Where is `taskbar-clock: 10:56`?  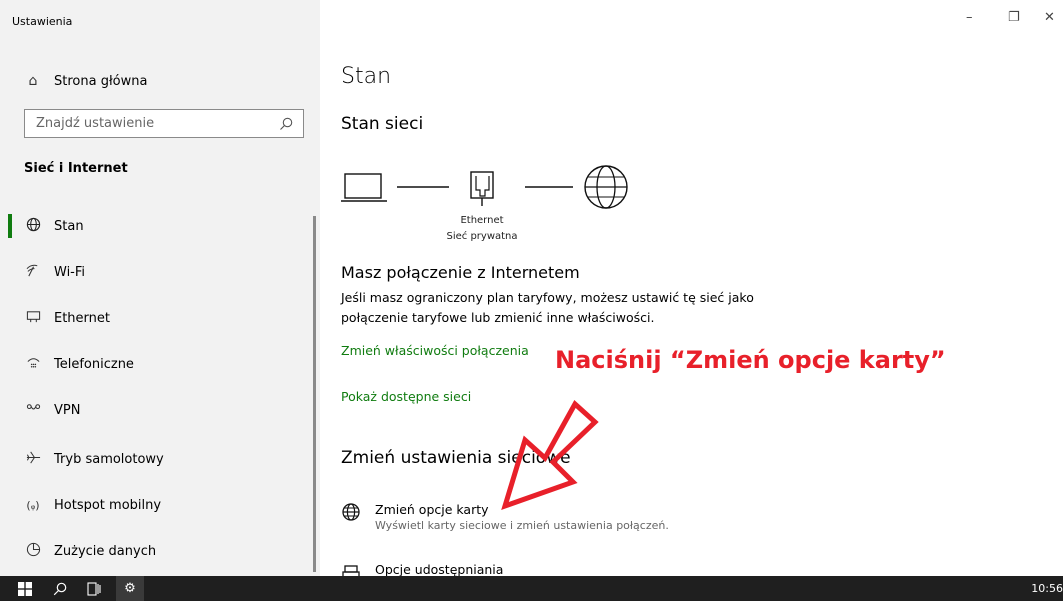 taskbar-clock: 10:56 is located at coordinates (1047, 588).